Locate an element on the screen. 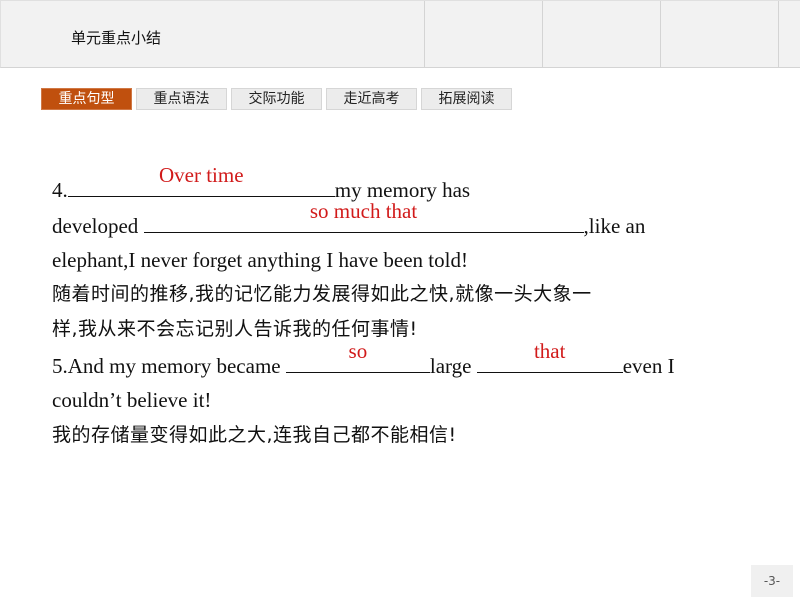 This screenshot has width=800, height=600. tab-approaching-exam: 走近高考 is located at coordinates (371, 99).